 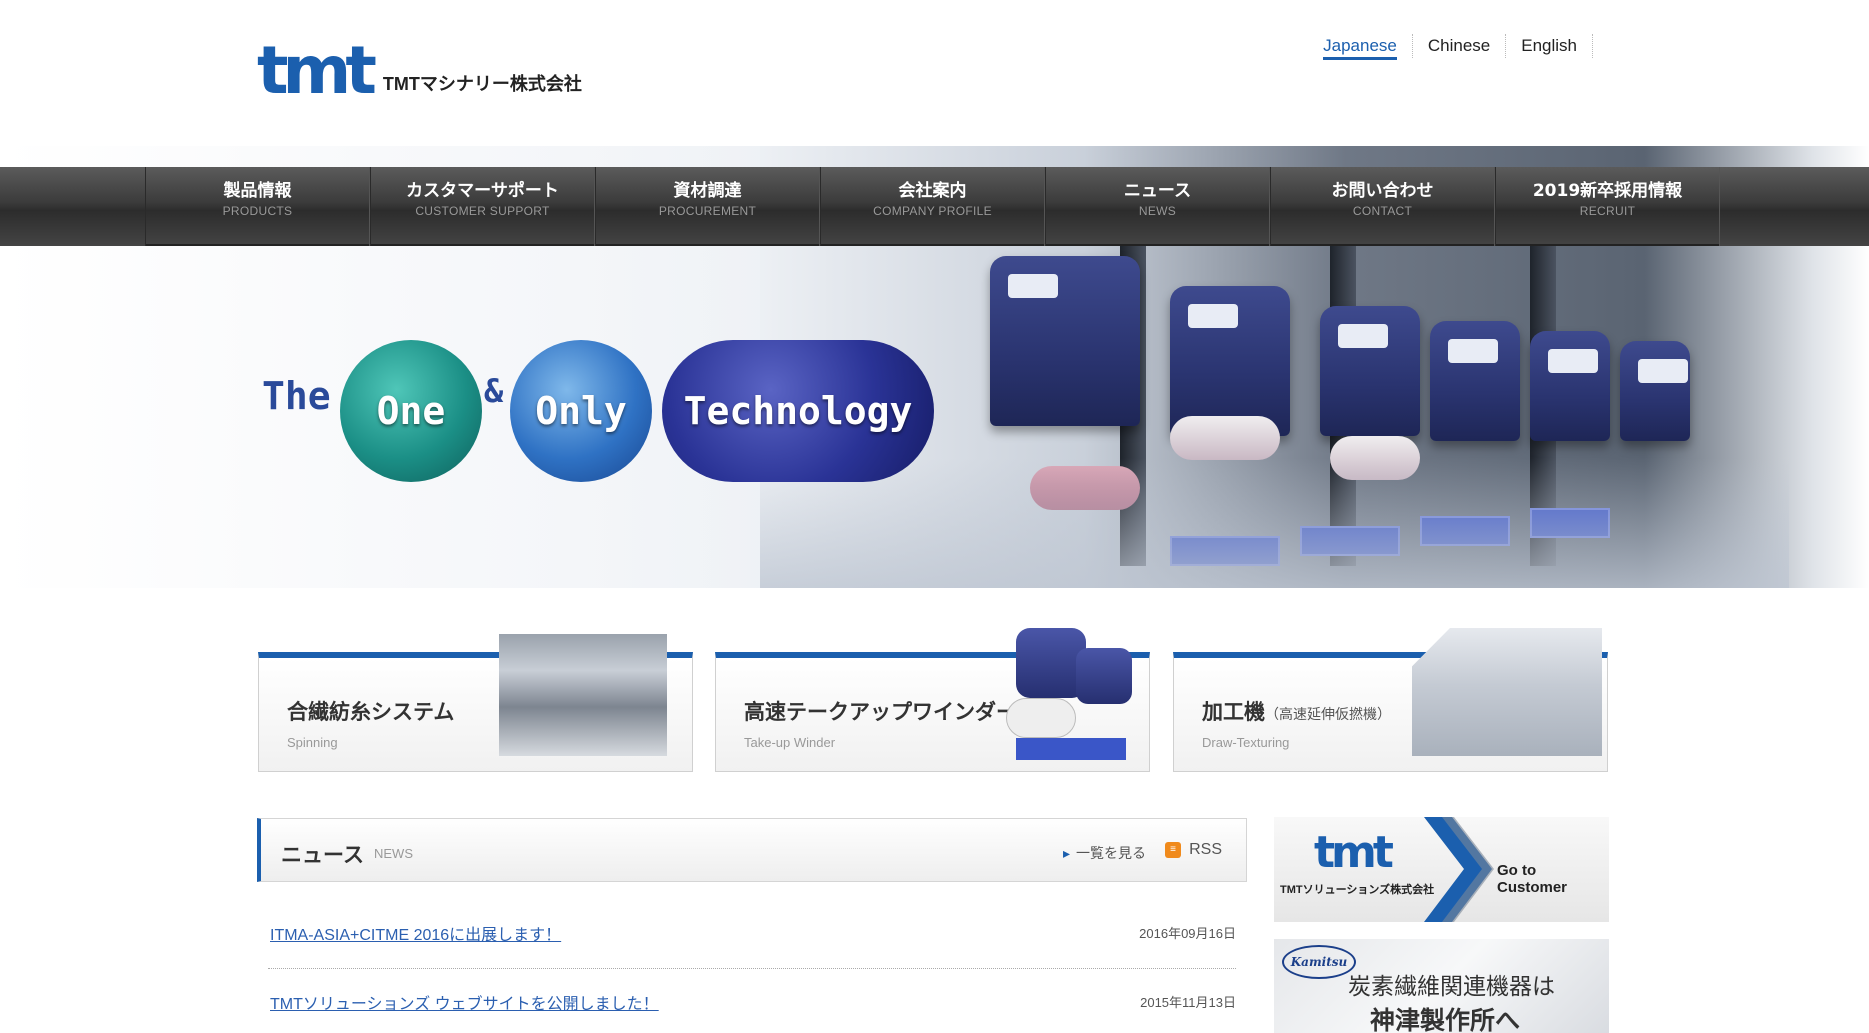 What do you see at coordinates (1445, 1019) in the screenshot?
I see `kamitsu-tagline-2: 神津製作所へ` at bounding box center [1445, 1019].